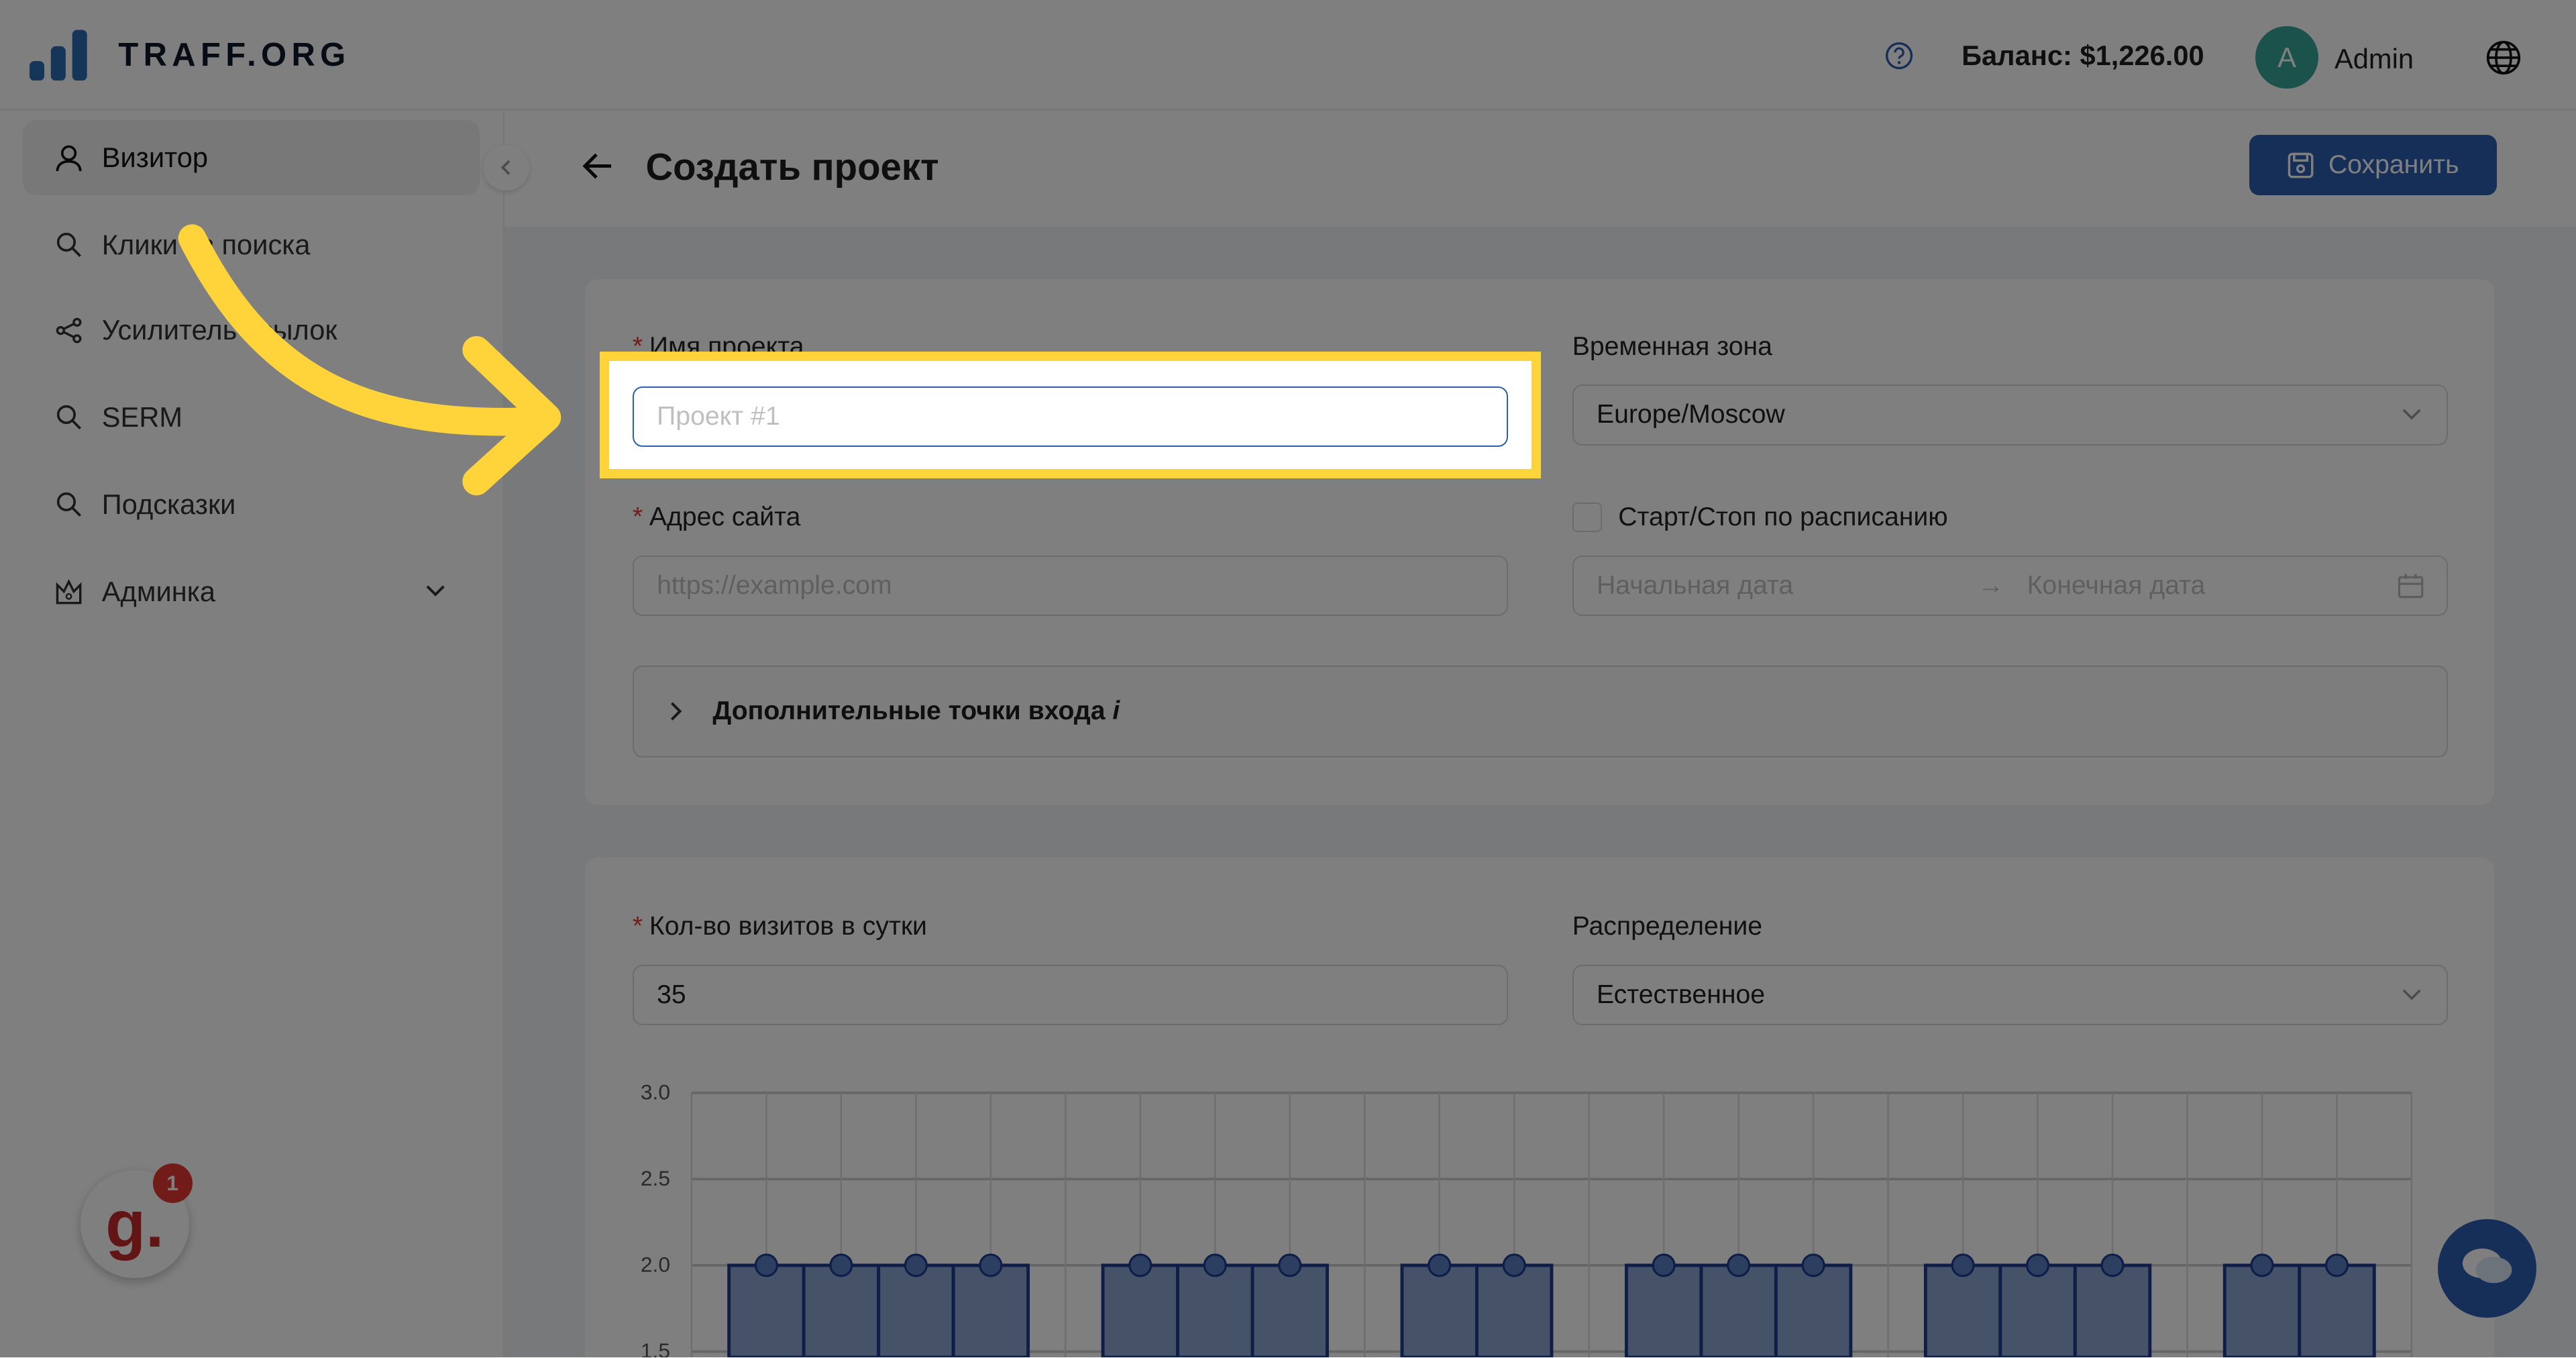 The width and height of the screenshot is (2576, 1358). Describe the element at coordinates (369, 360) in the screenshot. I see `pointer-arrow-icon` at that location.